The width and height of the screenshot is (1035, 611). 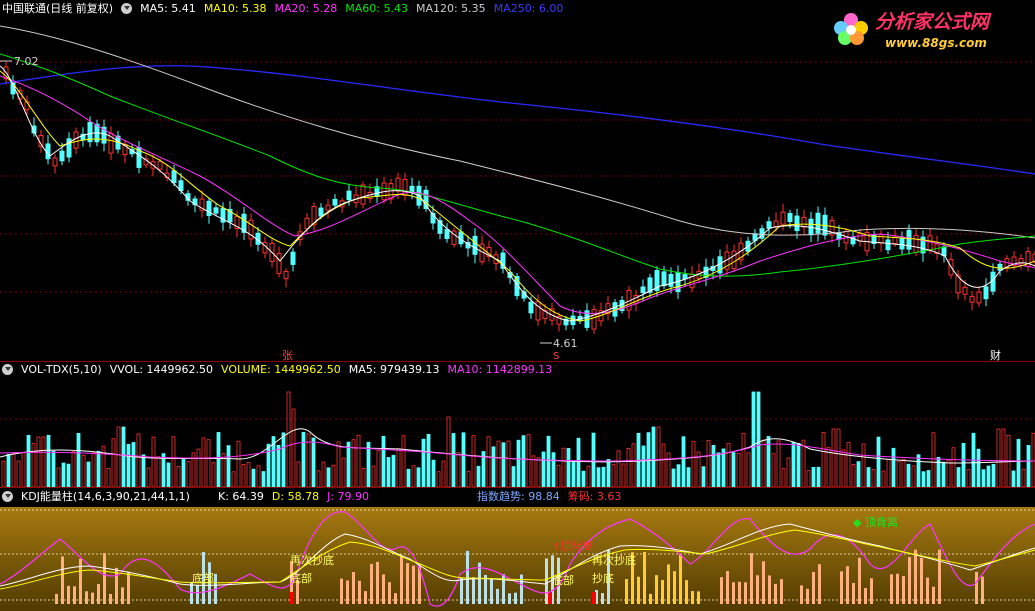 I want to click on kdj-label-bottom-a: 底部, so click(x=301, y=578).